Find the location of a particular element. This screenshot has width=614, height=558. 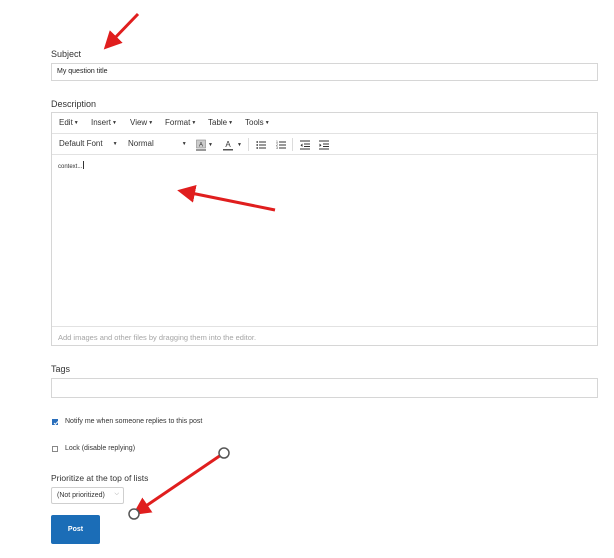

svg-text: 3 is located at coordinates (277, 148).